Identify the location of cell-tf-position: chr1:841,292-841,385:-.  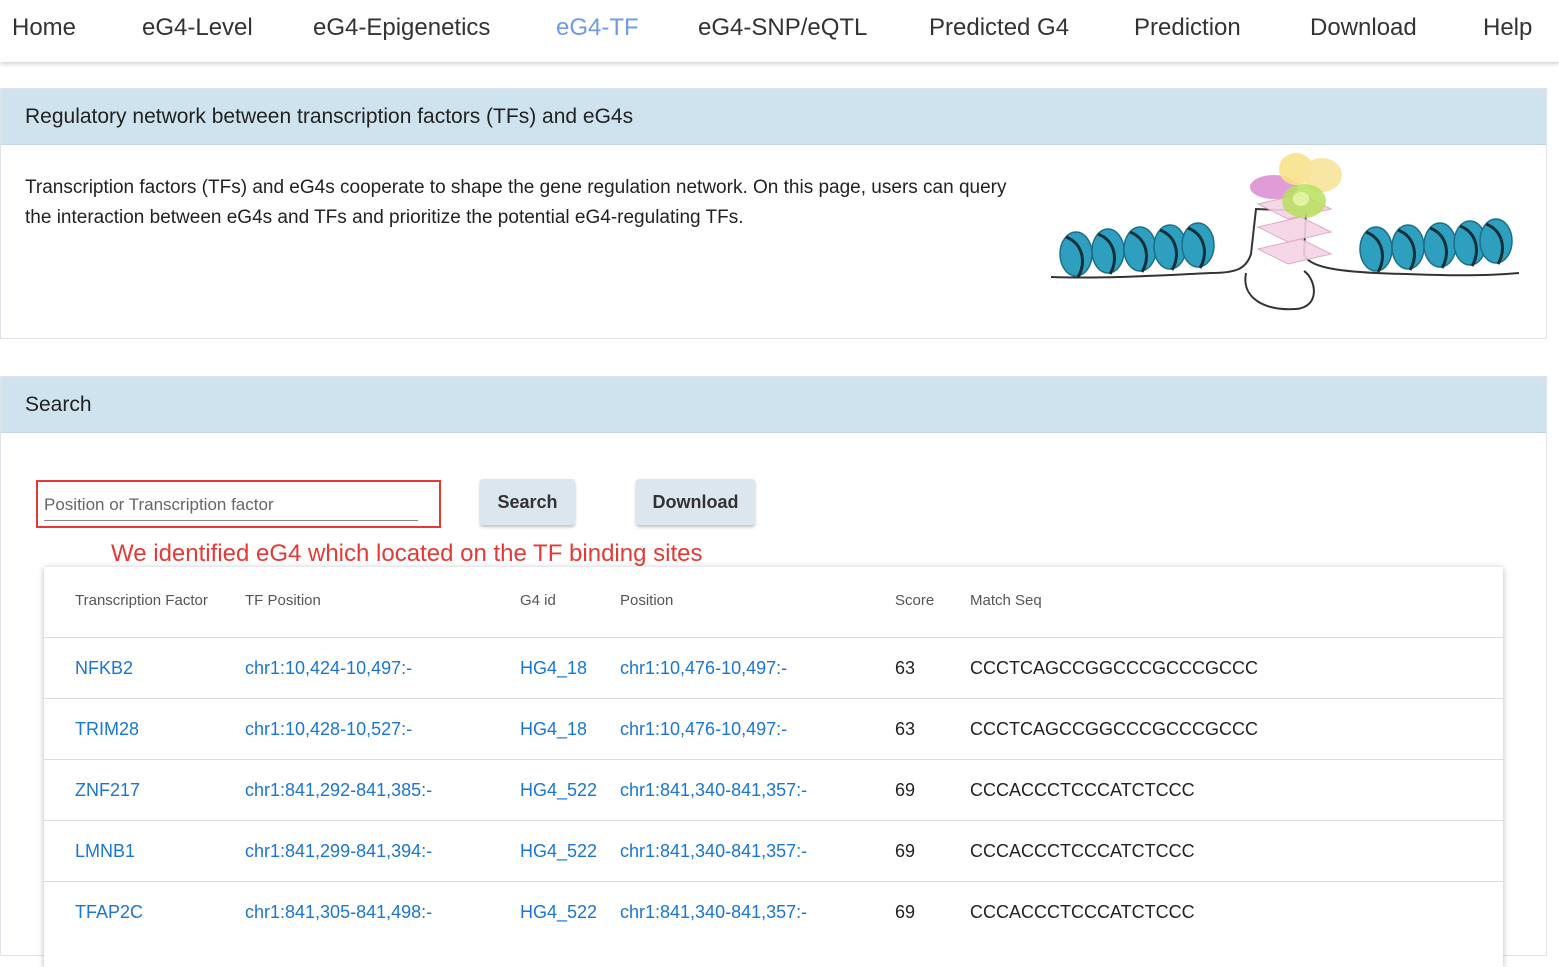
(338, 790).